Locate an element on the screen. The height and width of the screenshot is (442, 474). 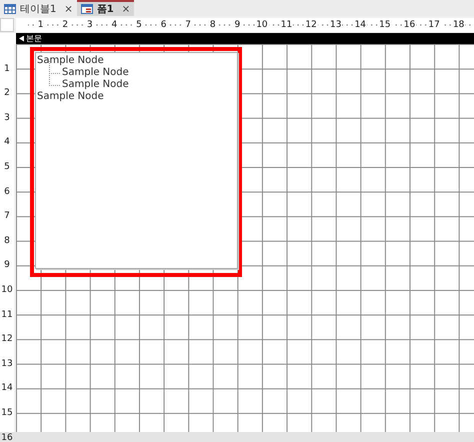
document-tab: 테이블1 × is located at coordinates (38, 8).